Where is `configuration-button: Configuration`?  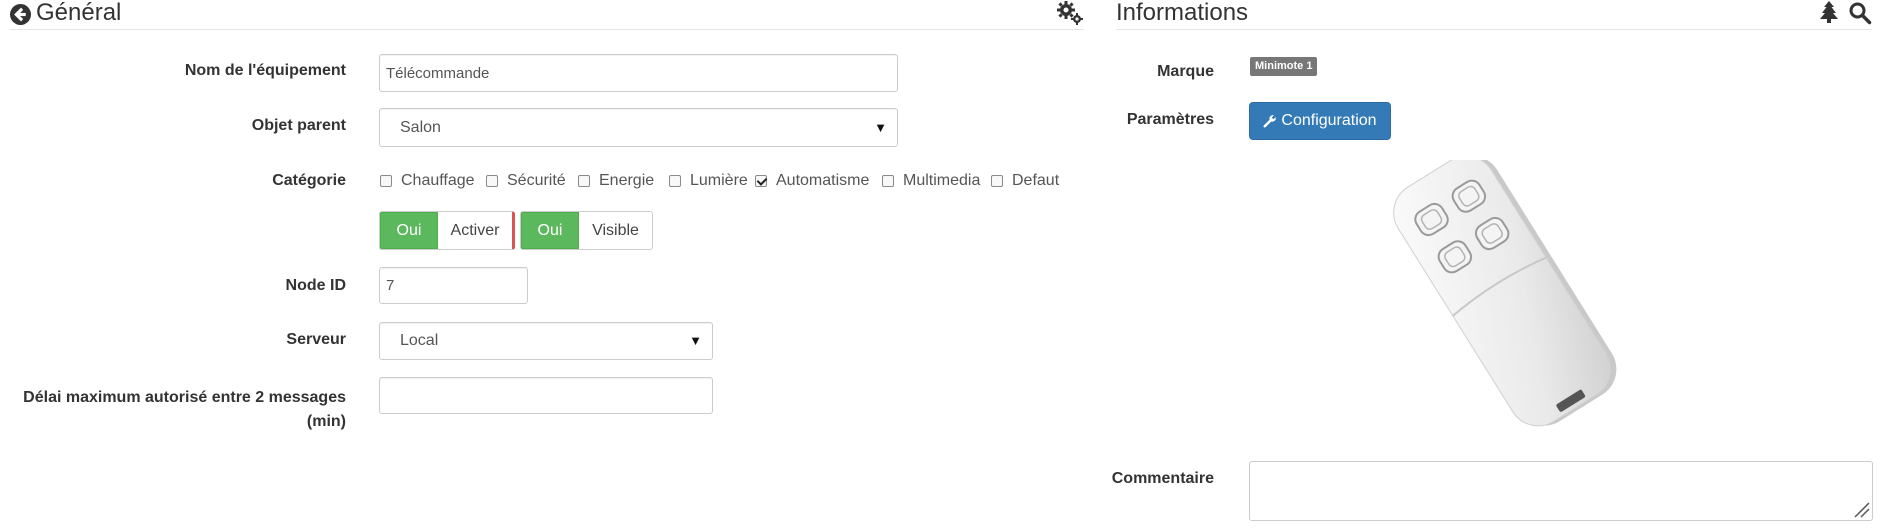 configuration-button: Configuration is located at coordinates (1320, 121).